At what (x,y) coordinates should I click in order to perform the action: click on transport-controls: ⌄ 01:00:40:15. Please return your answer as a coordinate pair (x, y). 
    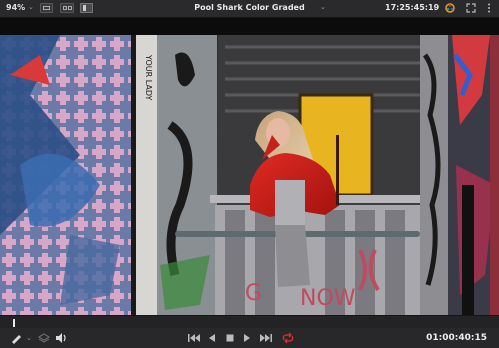
    Looking at the image, I should click on (249, 338).